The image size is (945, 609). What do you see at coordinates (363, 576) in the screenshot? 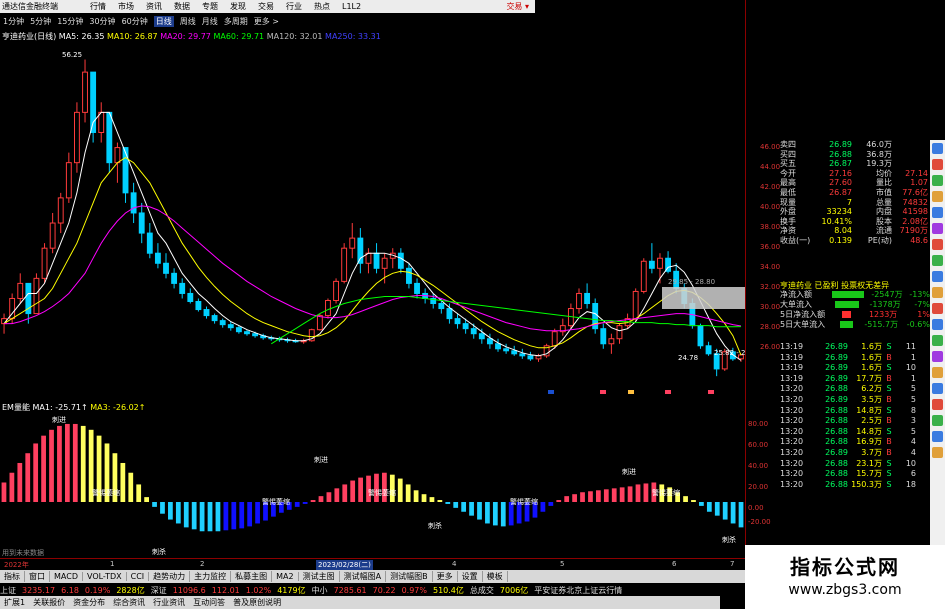
I see `tab-test-a: 测试幅图A` at bounding box center [363, 576].